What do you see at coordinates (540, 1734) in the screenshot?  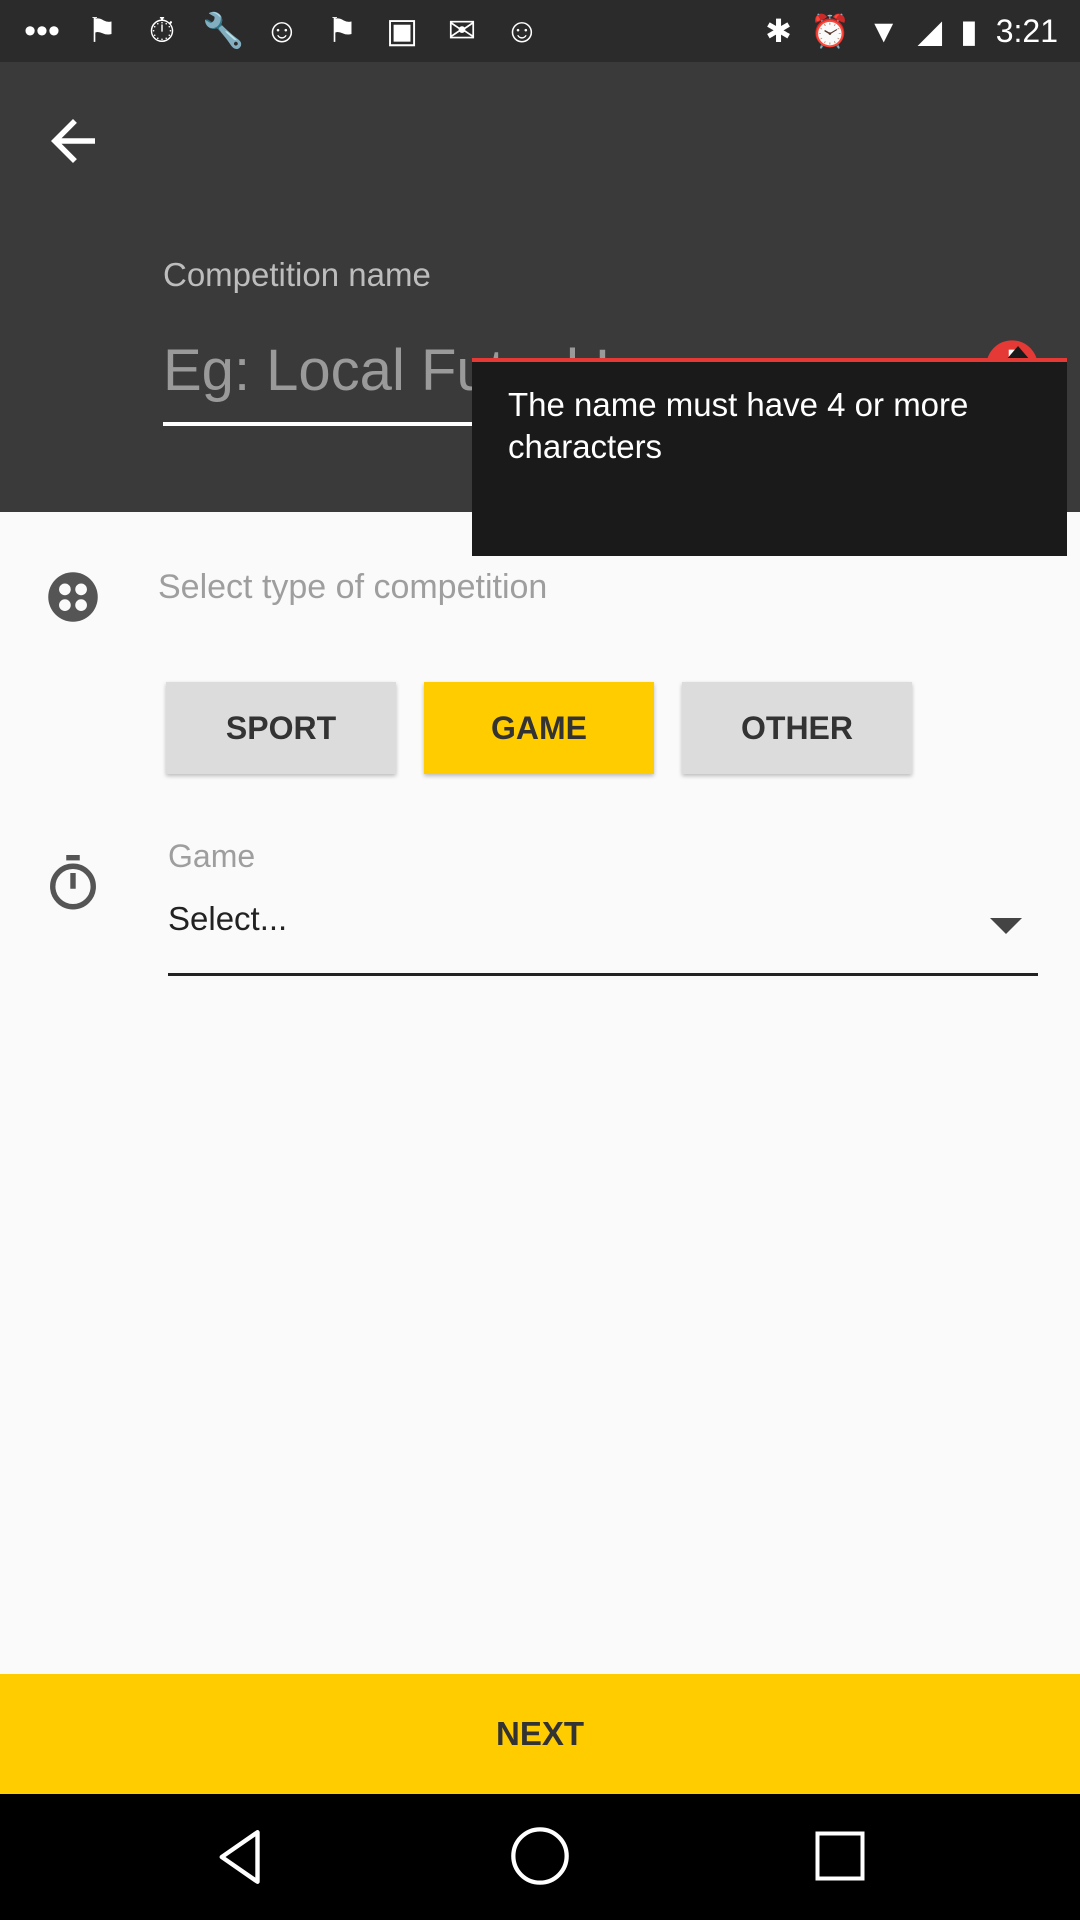 I see `next-button: NEXT` at bounding box center [540, 1734].